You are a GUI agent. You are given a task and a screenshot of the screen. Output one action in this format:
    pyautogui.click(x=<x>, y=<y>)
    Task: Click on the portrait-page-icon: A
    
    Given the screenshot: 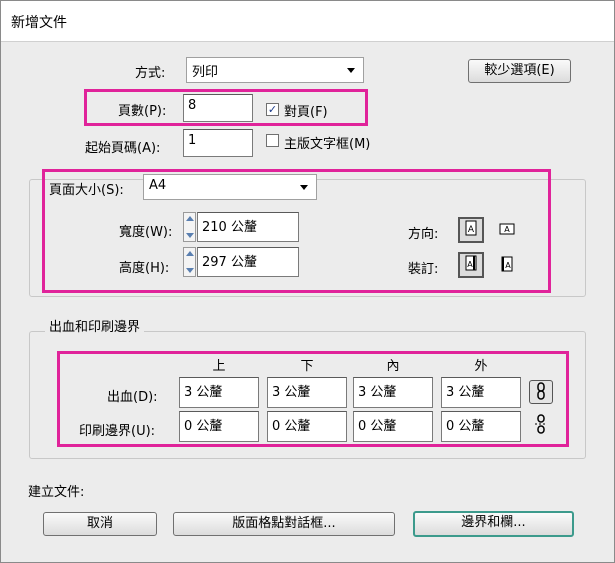 What is the action you would take?
    pyautogui.click(x=471, y=228)
    